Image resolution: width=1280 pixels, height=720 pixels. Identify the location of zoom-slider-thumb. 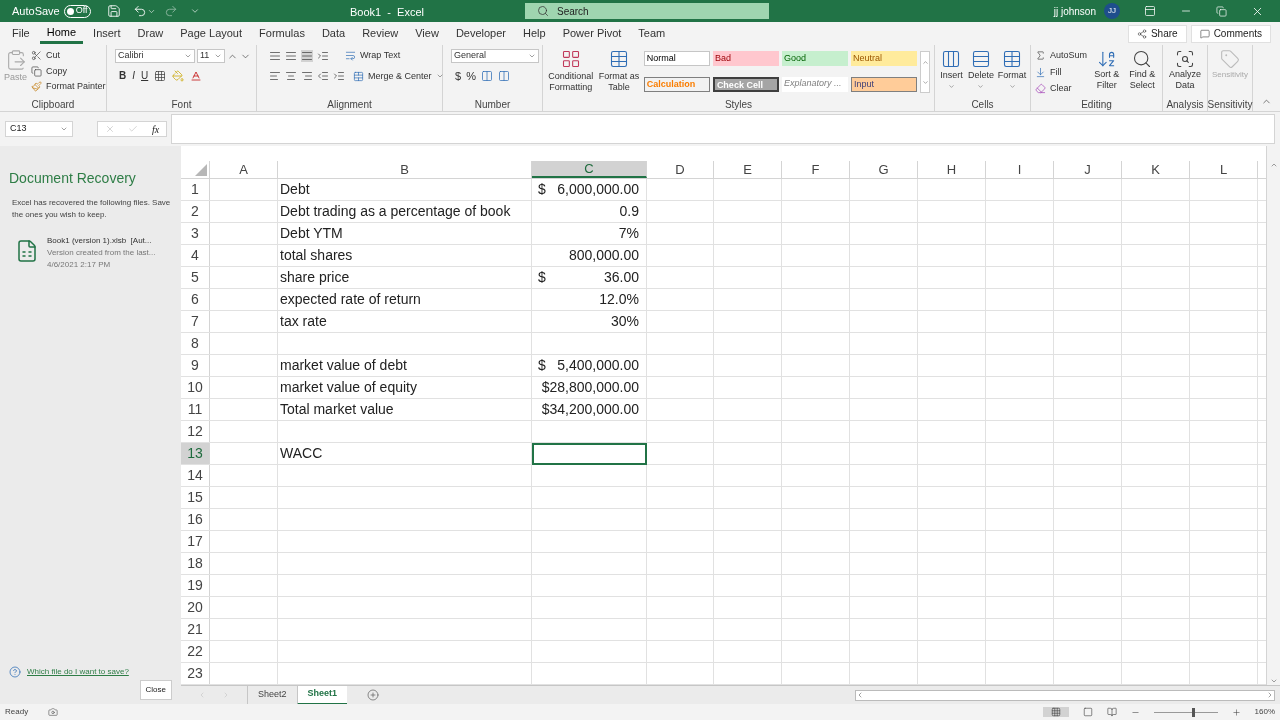
(1194, 712).